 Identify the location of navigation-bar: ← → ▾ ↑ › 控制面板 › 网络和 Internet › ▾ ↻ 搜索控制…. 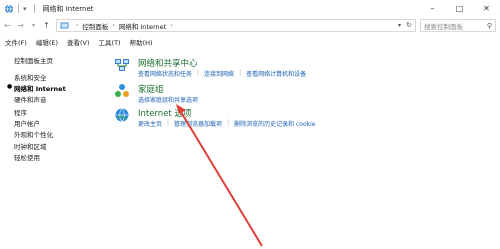
(250, 25).